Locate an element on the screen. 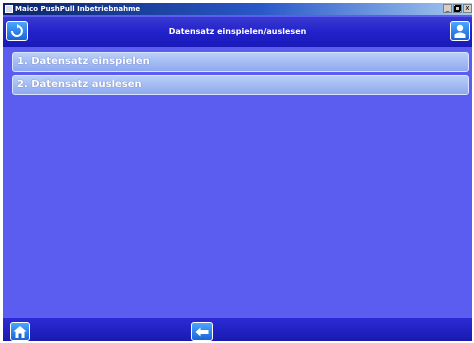 The width and height of the screenshot is (474, 343). maximize-button is located at coordinates (457, 8).